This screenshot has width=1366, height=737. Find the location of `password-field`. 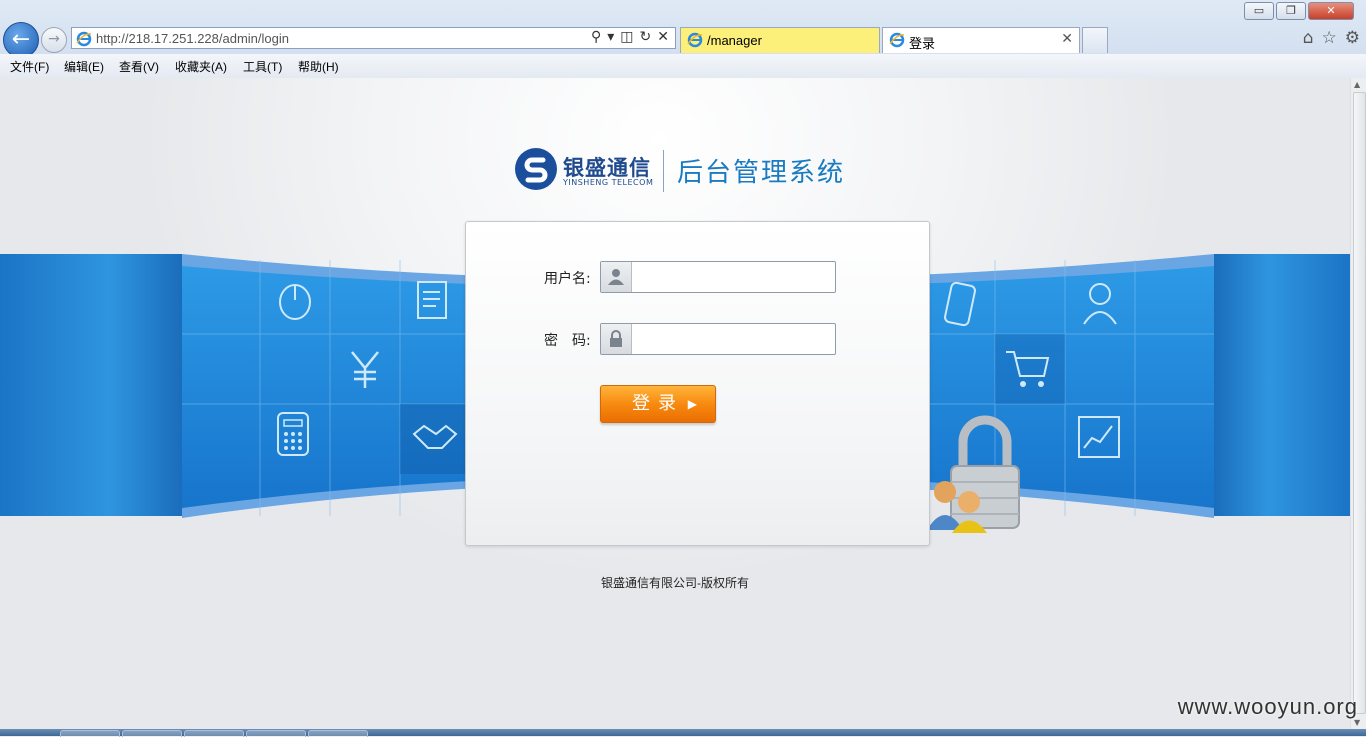

password-field is located at coordinates (718, 339).